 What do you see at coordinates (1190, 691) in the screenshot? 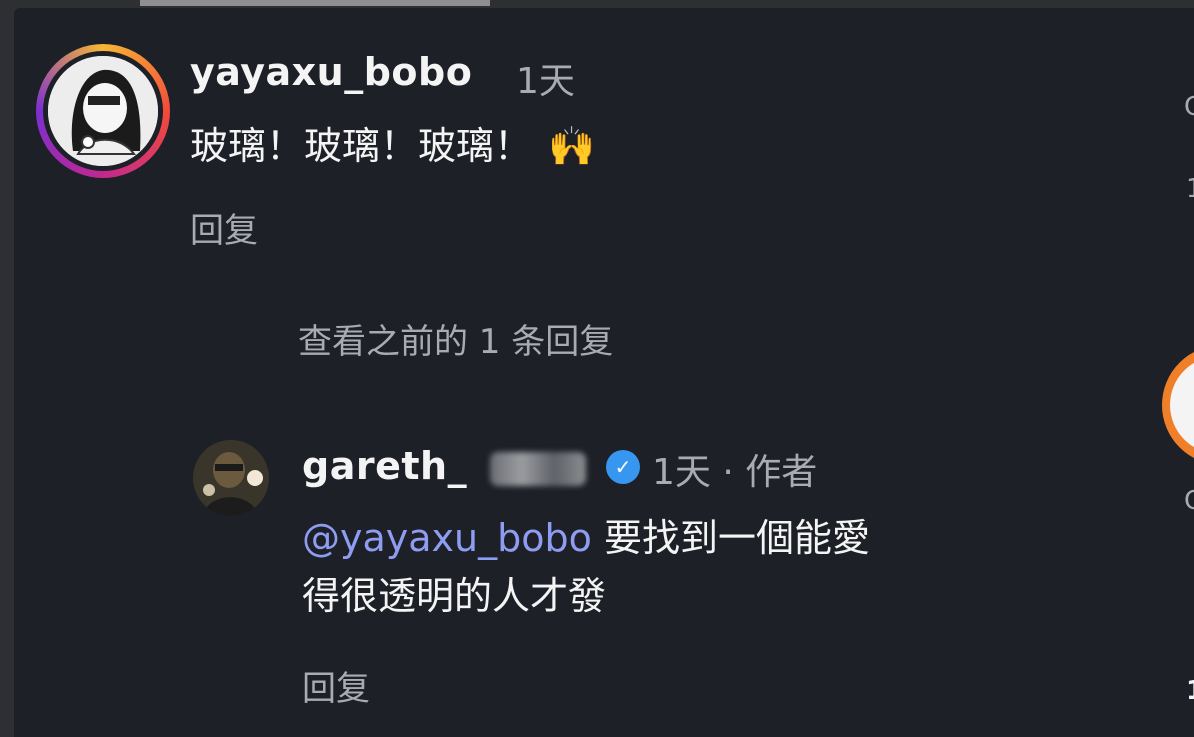
I see `edge-like-count-2: 1` at bounding box center [1190, 691].